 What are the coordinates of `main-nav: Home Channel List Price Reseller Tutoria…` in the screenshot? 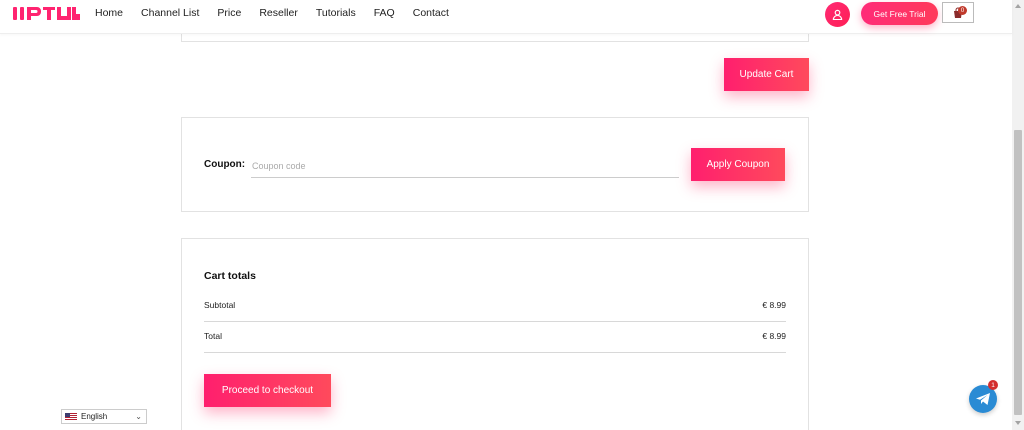 It's located at (281, 13).